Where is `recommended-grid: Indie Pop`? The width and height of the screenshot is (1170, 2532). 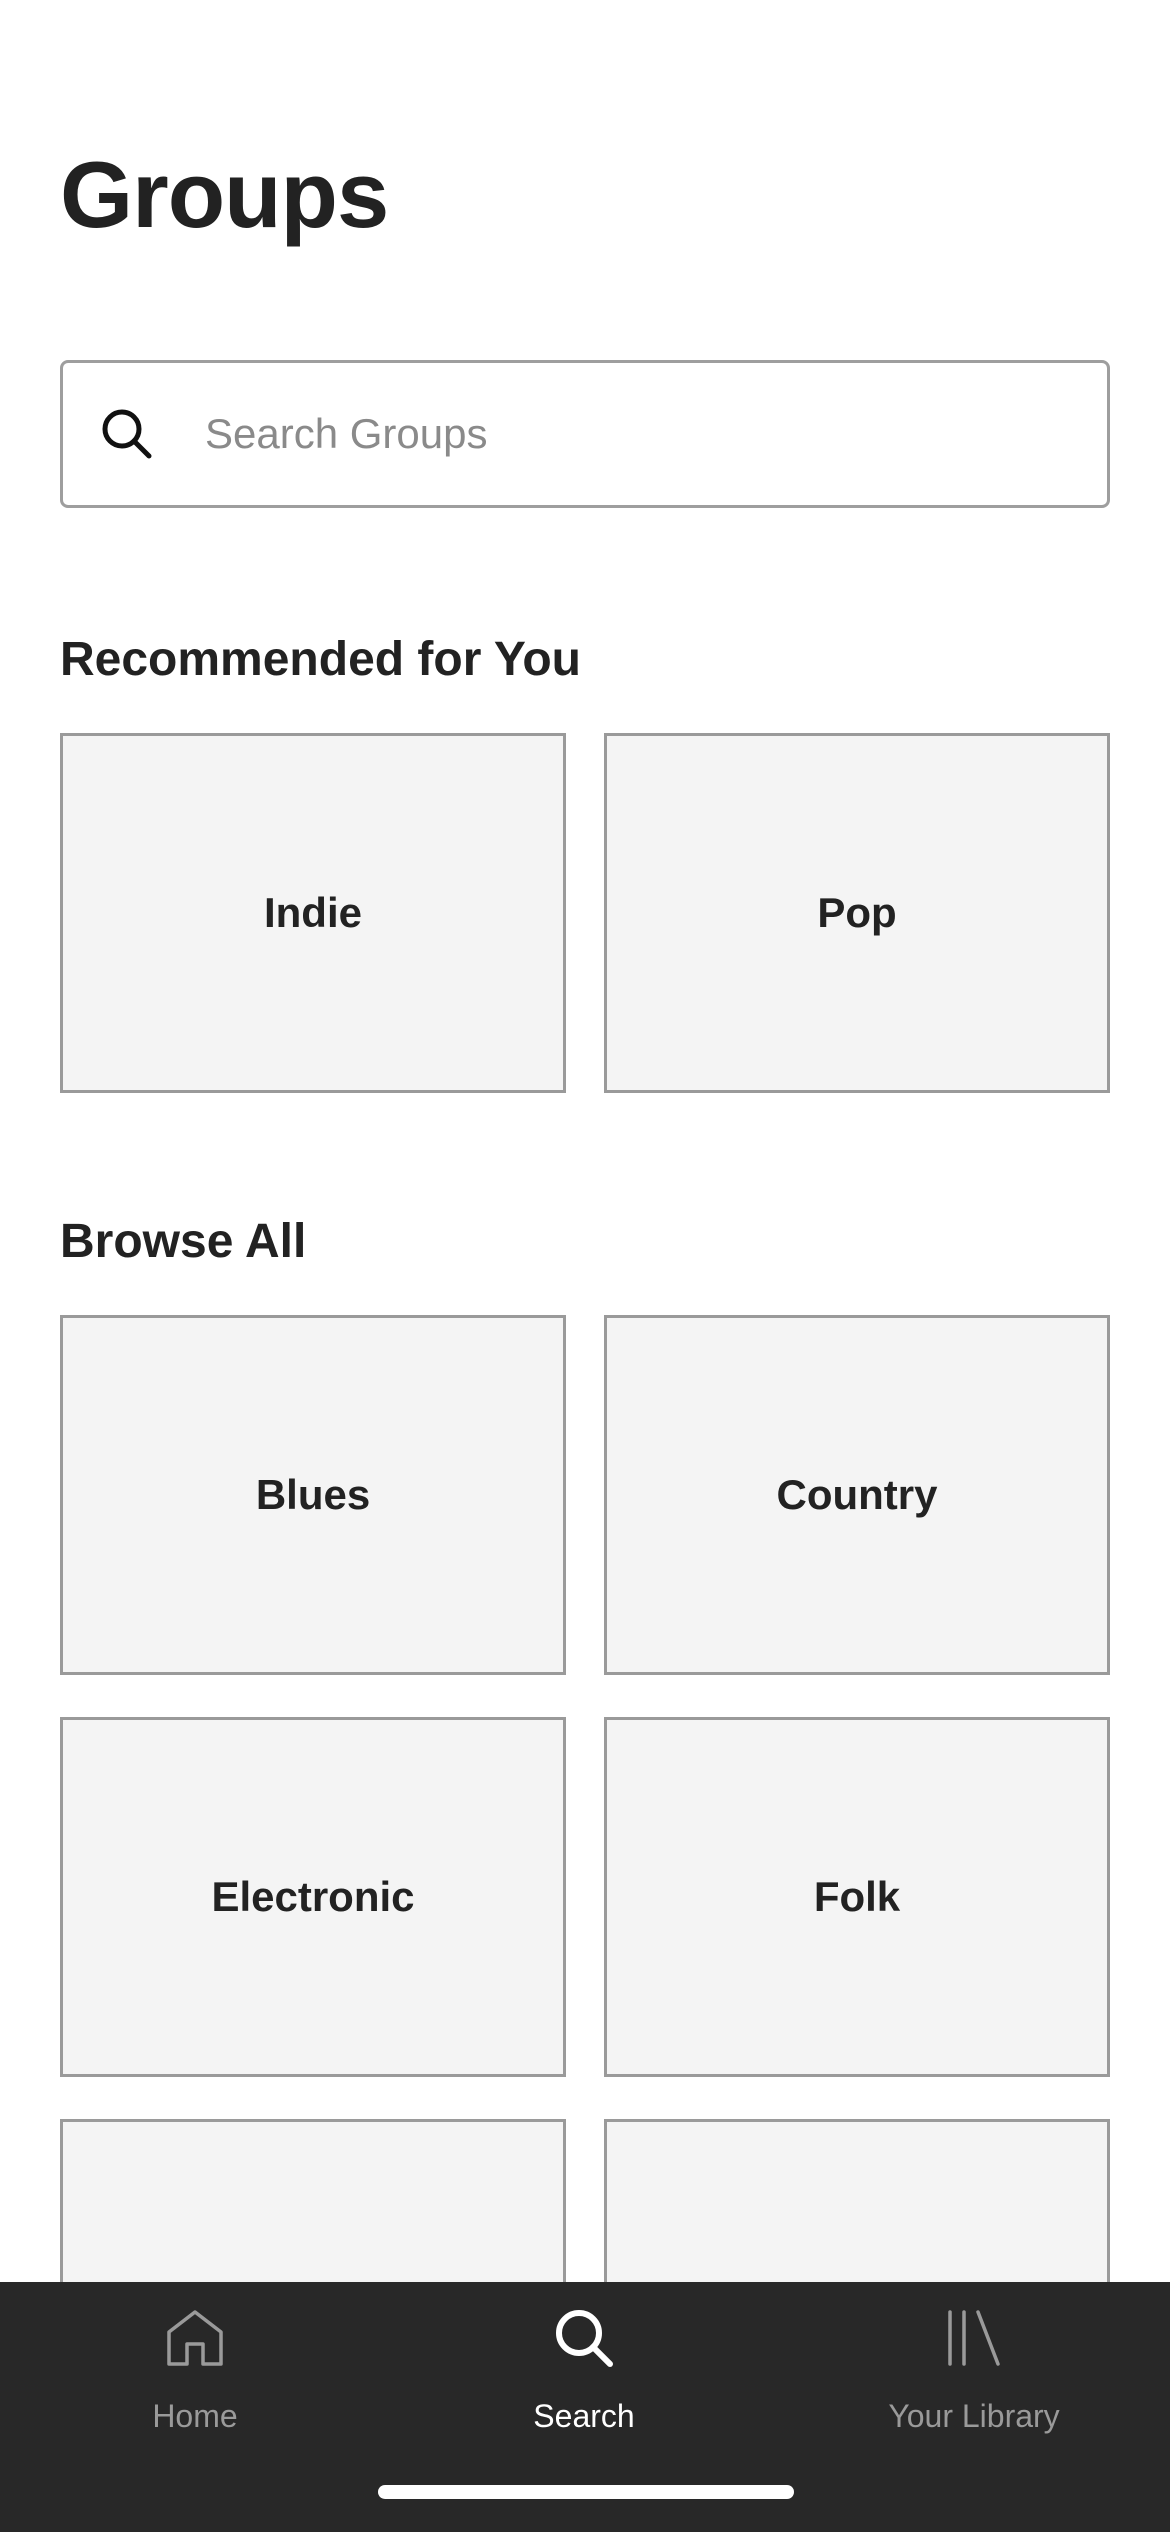
recommended-grid: Indie Pop is located at coordinates (585, 913).